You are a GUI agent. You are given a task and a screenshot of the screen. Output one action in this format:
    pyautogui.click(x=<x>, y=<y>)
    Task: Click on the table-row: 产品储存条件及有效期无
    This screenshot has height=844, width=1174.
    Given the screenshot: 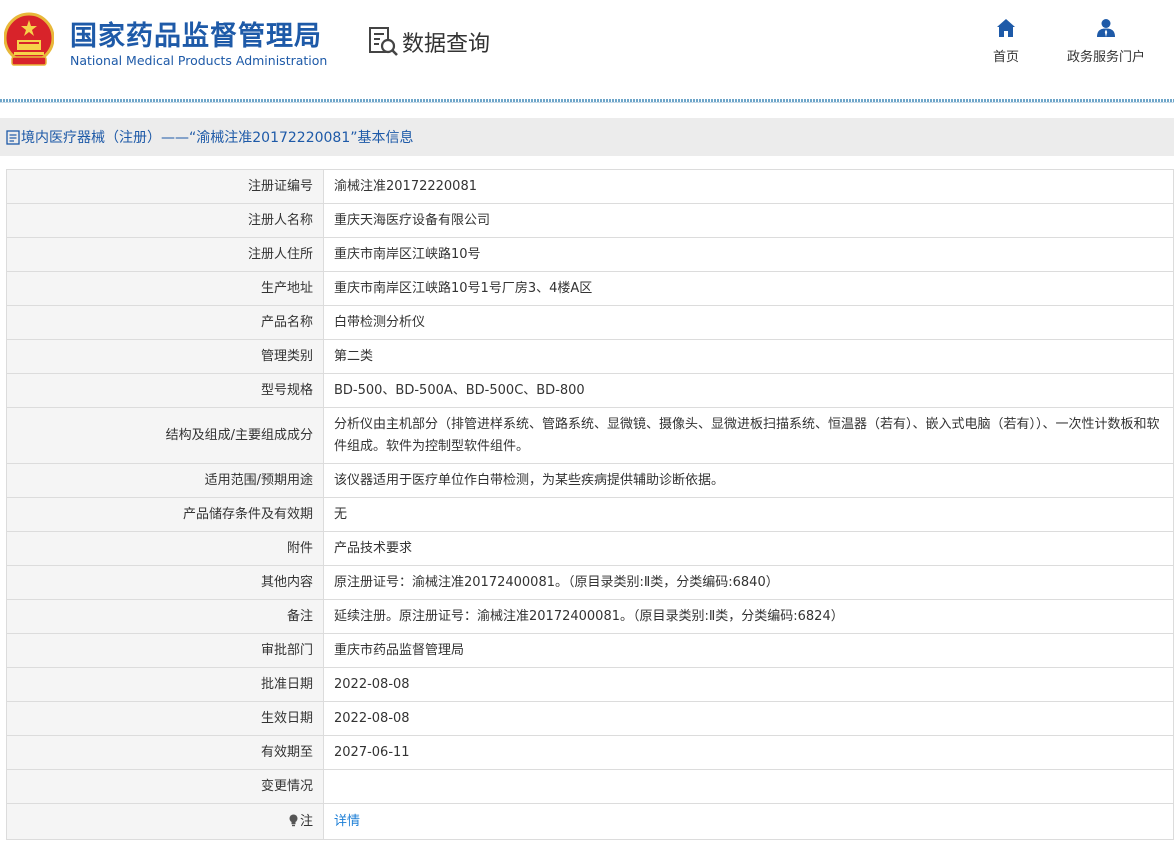 What is the action you would take?
    pyautogui.click(x=590, y=514)
    